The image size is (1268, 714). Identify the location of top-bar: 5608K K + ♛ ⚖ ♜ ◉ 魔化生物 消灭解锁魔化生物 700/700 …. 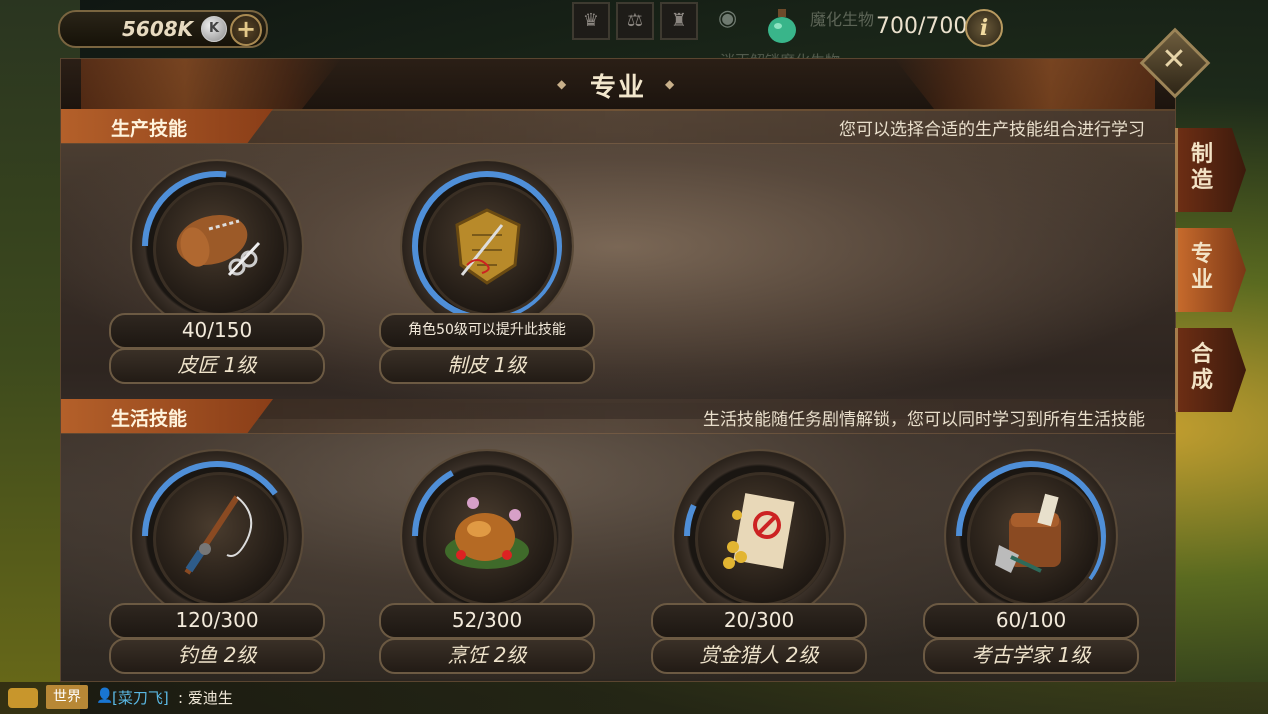
(634, 35).